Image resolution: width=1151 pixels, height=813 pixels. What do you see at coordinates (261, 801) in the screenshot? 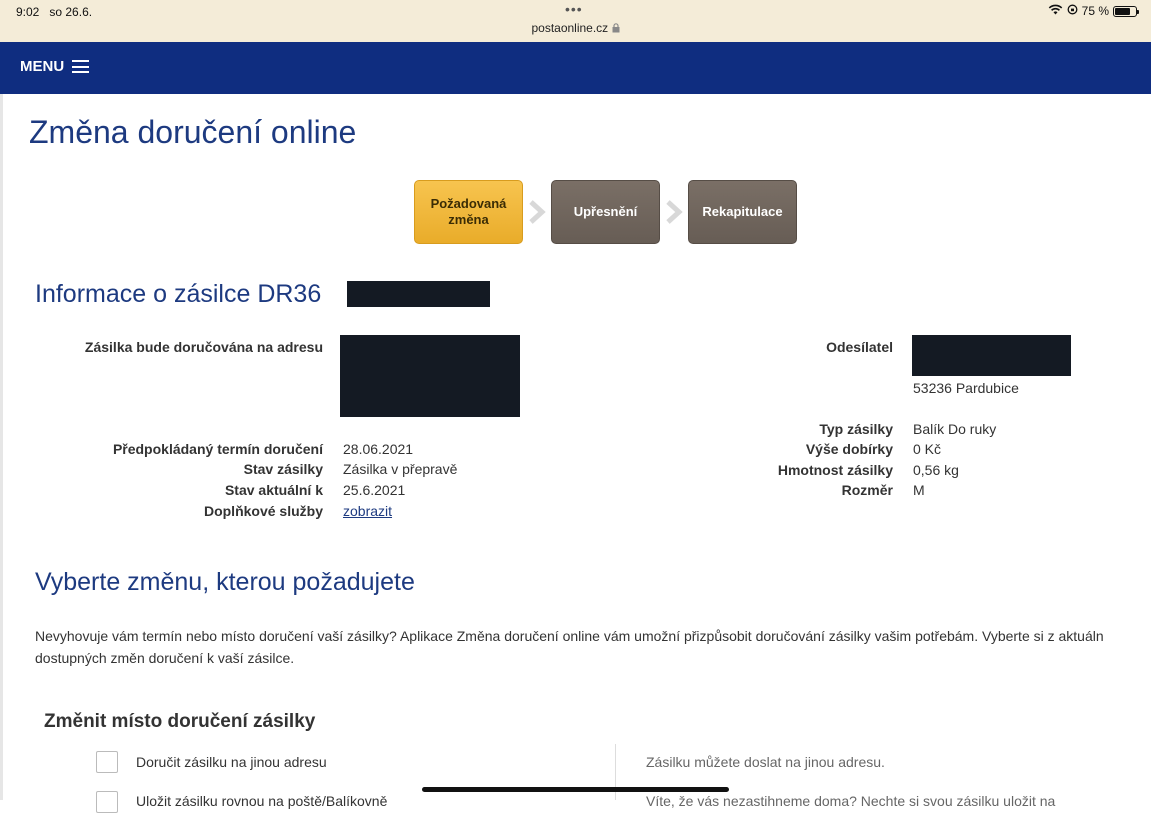
I see `option-label-store-at-post: Uložit zásilku rovnou na poště/Balíkovně` at bounding box center [261, 801].